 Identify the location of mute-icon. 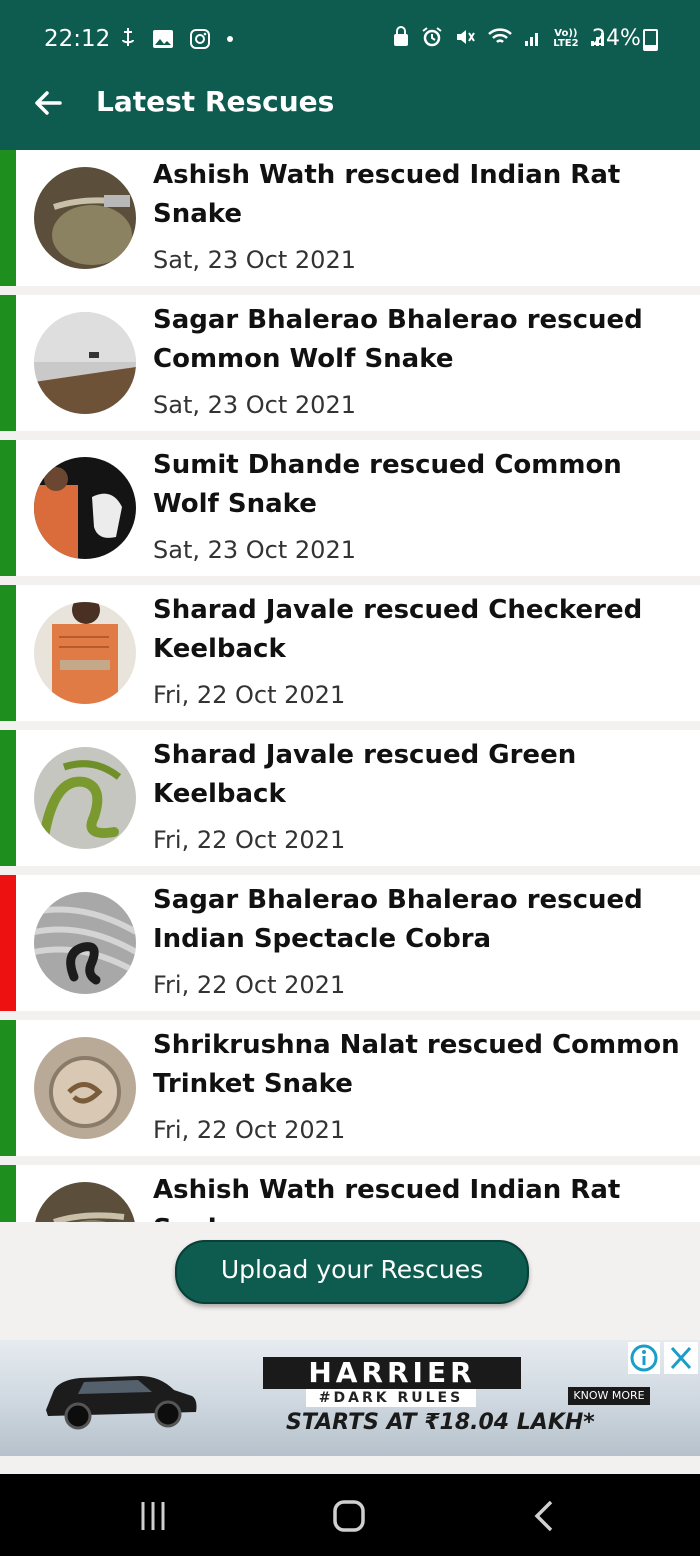
(466, 37).